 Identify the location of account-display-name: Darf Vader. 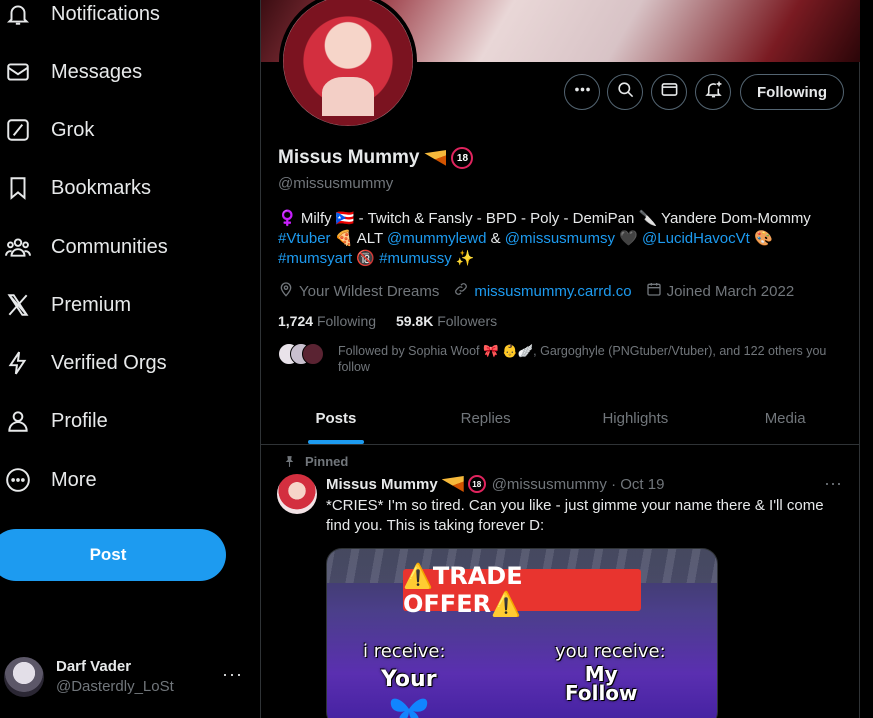
(94, 666).